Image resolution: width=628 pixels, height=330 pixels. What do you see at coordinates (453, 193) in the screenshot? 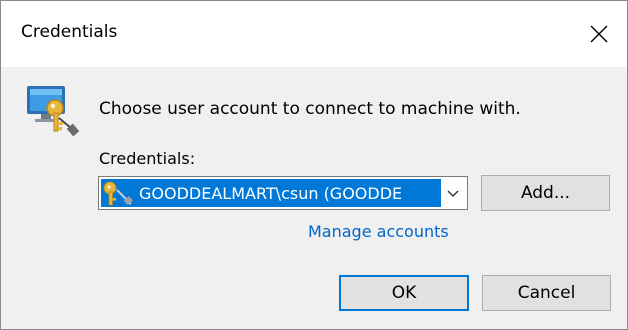
I see `chevron-down-icon` at bounding box center [453, 193].